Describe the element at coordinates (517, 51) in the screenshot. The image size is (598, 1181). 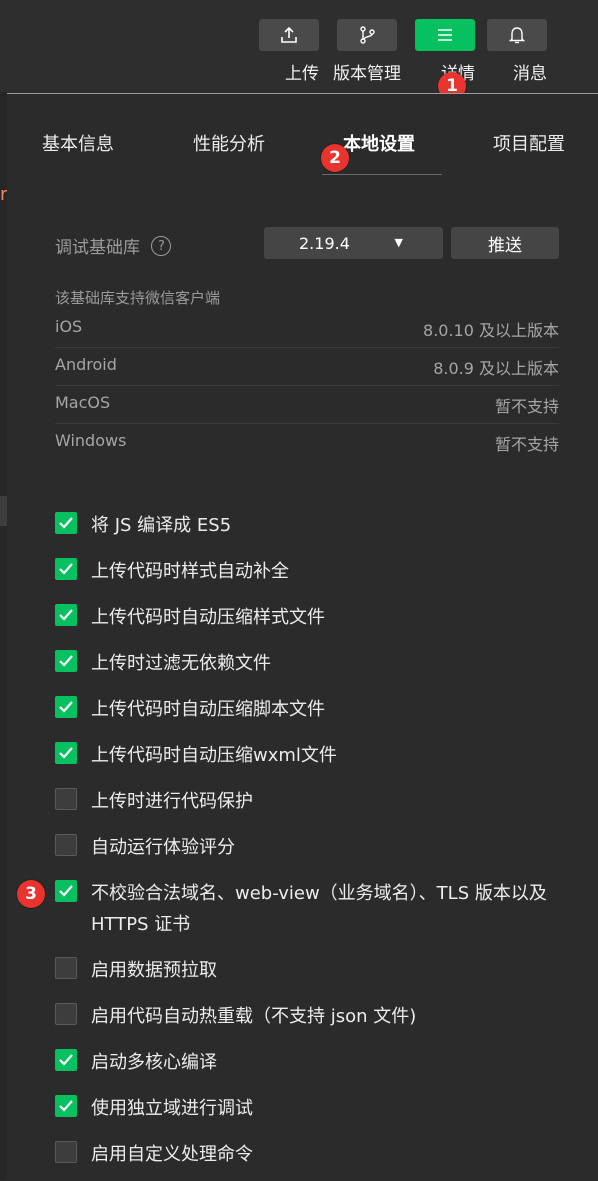
I see `messages-tool: 消息` at that location.